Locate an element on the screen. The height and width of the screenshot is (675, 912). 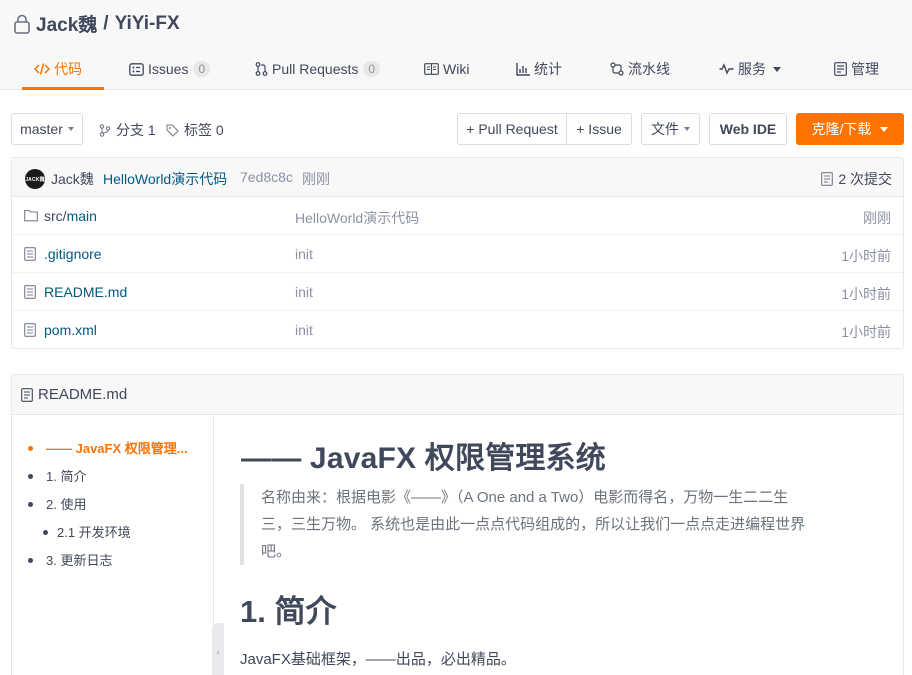
file-time: 刚刚 is located at coordinates (877, 218).